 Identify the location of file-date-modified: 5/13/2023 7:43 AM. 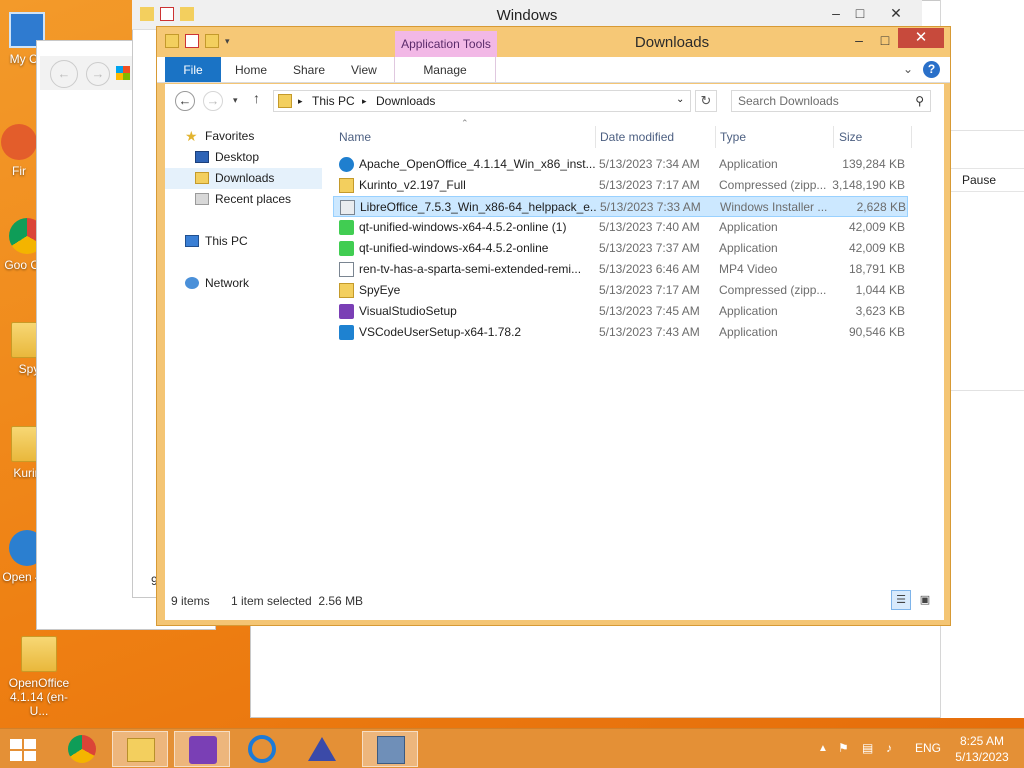
(649, 332).